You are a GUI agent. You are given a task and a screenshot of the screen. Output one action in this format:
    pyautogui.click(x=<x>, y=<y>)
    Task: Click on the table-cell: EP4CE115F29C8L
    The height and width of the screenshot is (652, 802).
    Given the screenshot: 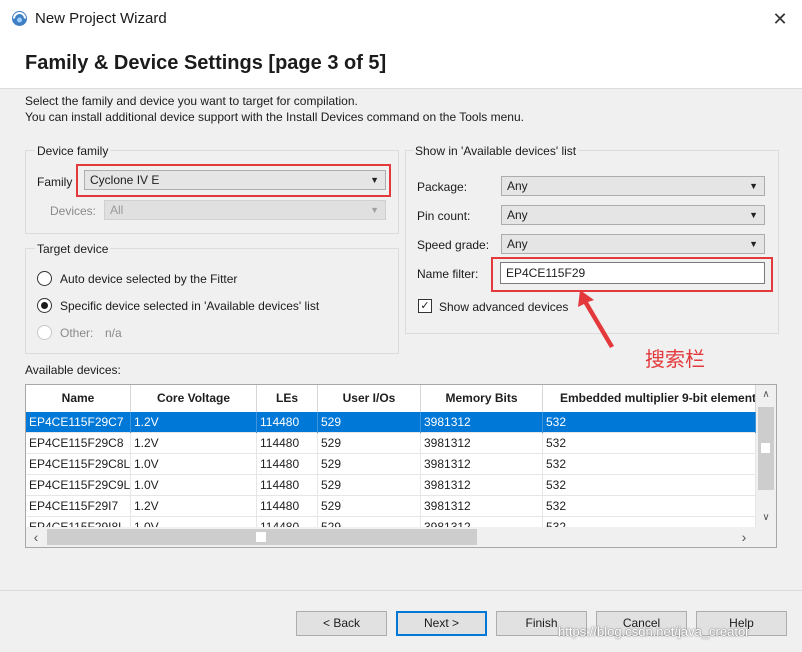 What is the action you would take?
    pyautogui.click(x=78, y=464)
    